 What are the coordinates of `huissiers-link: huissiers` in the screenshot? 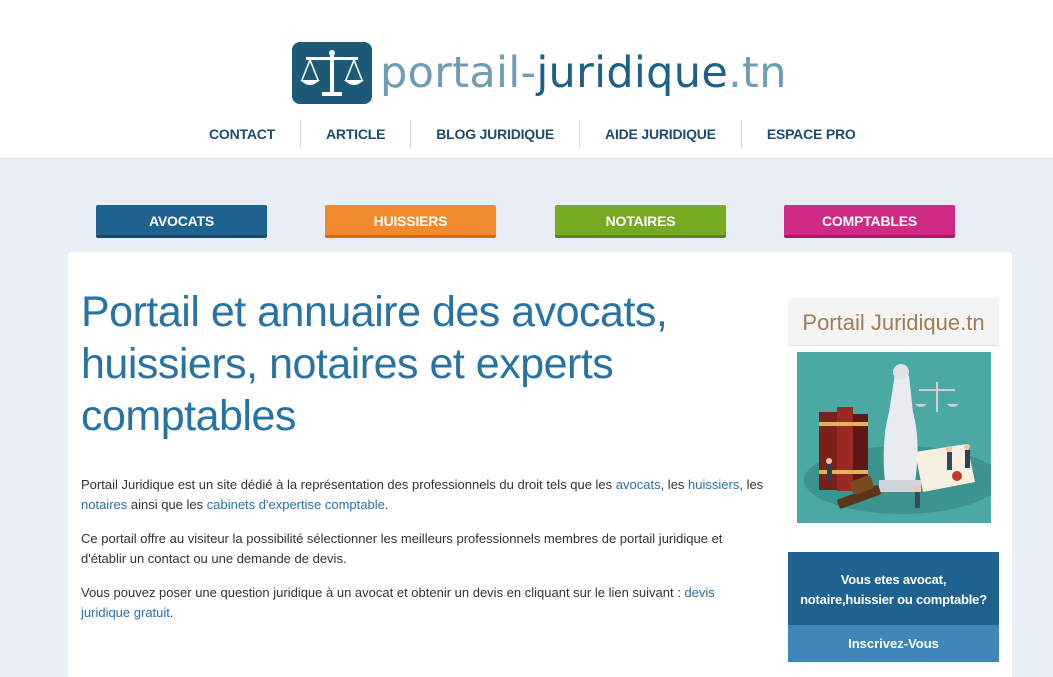 It's located at (713, 484).